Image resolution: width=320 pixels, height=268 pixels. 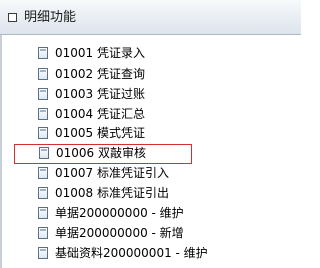 I want to click on tree-item-label: 01004 凭证汇总, so click(x=100, y=114).